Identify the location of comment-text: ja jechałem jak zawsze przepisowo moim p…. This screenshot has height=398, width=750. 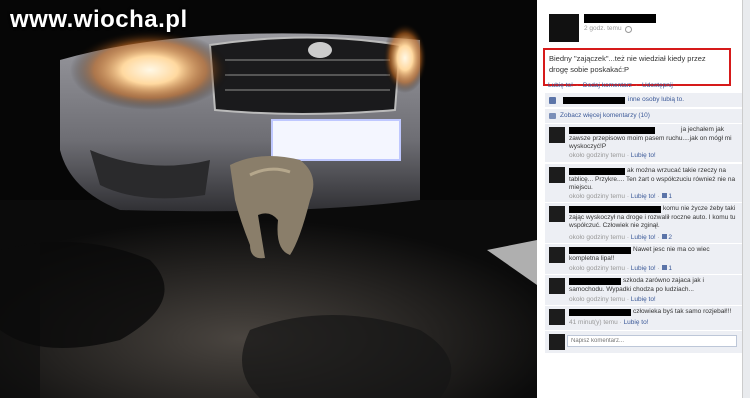
(650, 138).